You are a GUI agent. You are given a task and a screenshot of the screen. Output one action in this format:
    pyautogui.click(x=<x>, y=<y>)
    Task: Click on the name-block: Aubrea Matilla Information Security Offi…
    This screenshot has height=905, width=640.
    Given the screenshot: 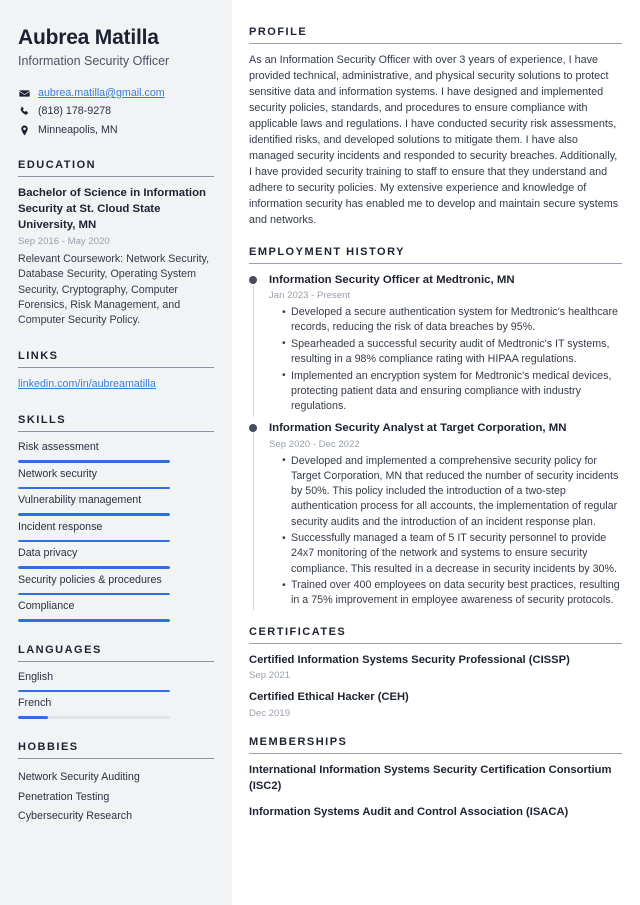 What is the action you would take?
    pyautogui.click(x=116, y=47)
    